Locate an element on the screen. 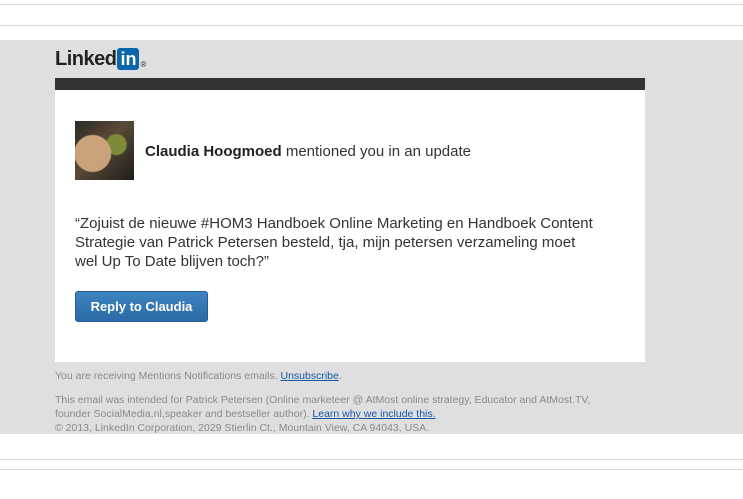  reply-button: Reply to Claudia is located at coordinates (141, 306).